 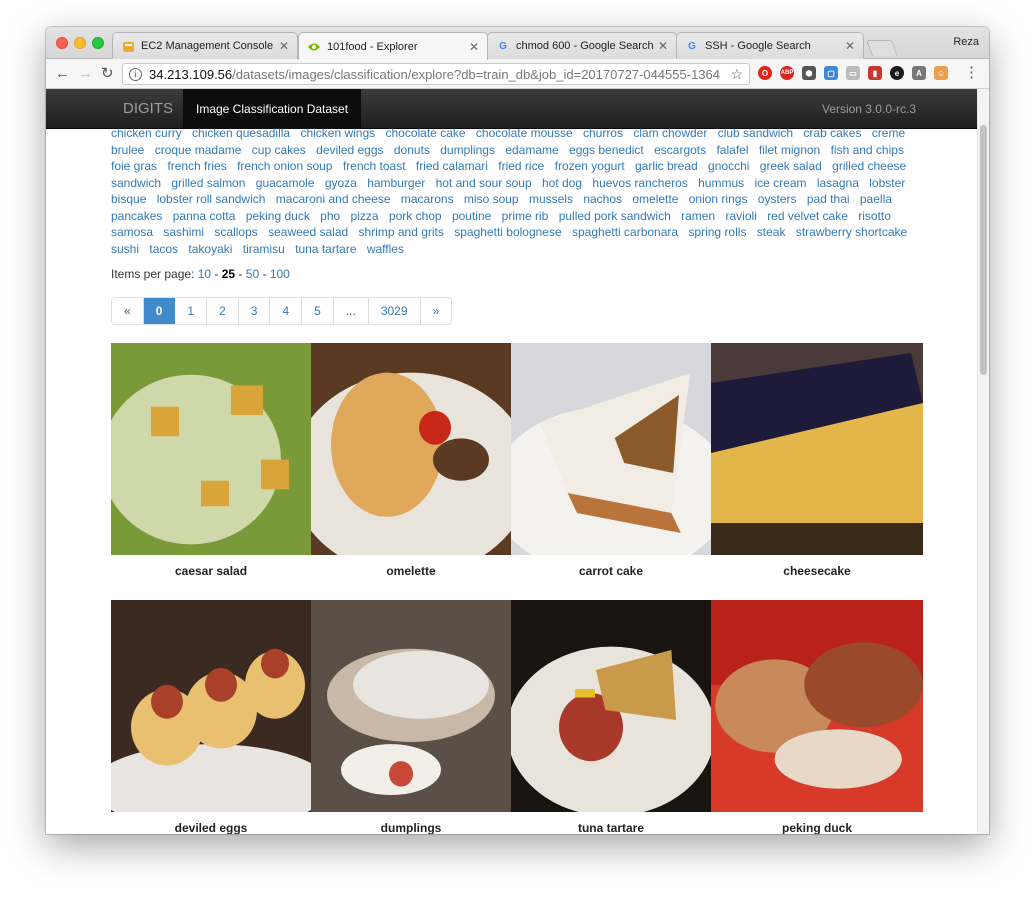 I want to click on category-link: club sandwich, so click(x=755, y=133).